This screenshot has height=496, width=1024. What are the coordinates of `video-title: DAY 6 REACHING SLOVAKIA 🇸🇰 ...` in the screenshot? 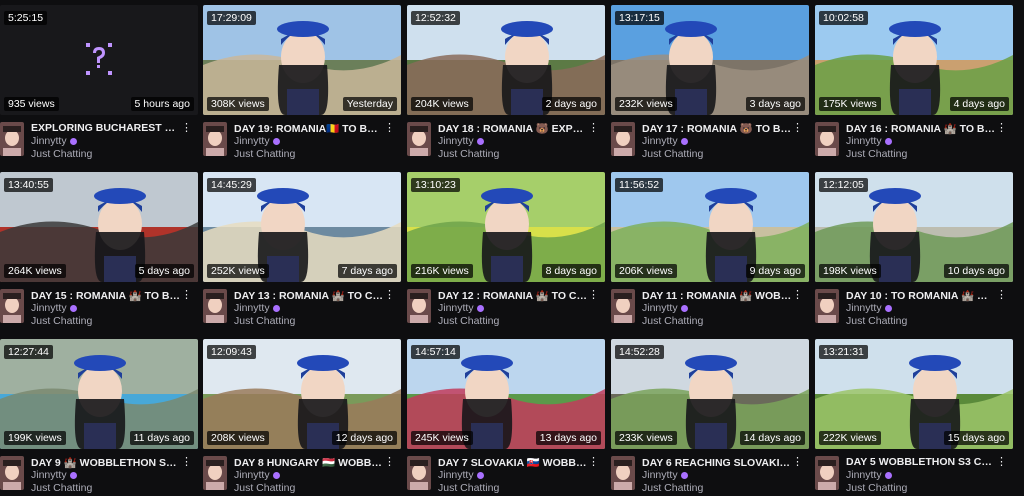 It's located at (717, 462).